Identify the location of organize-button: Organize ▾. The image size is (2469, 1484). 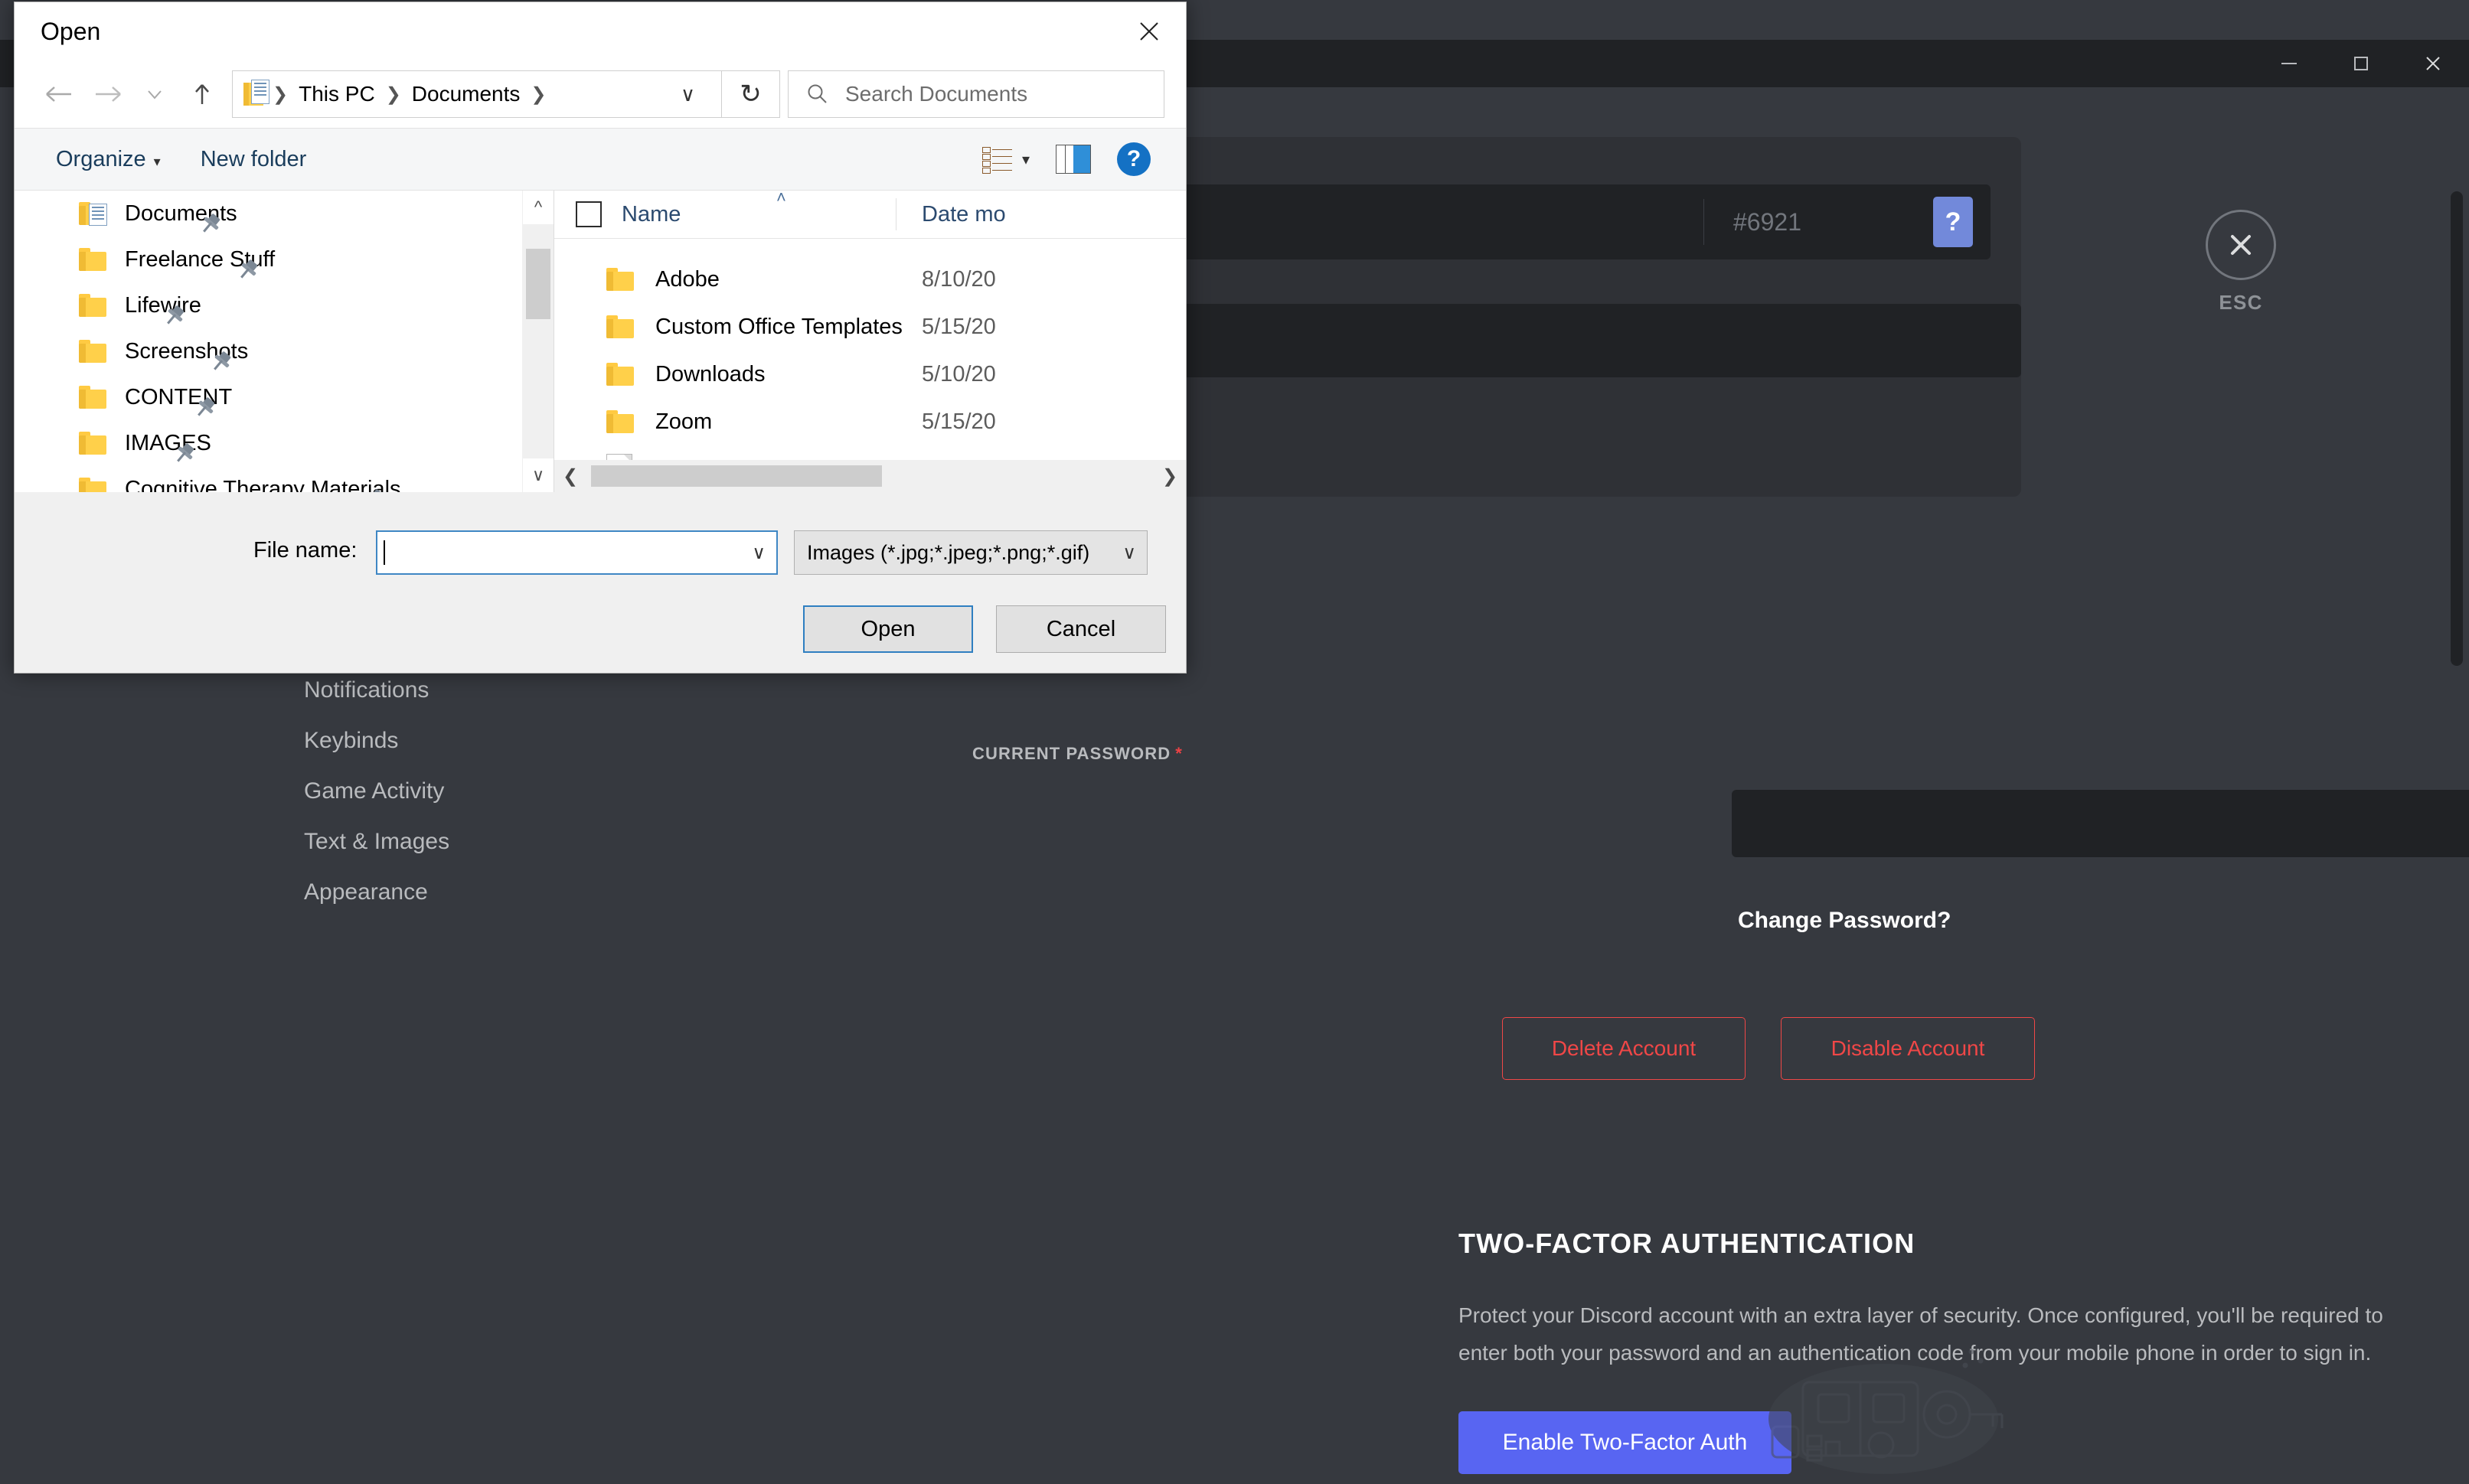
(108, 159).